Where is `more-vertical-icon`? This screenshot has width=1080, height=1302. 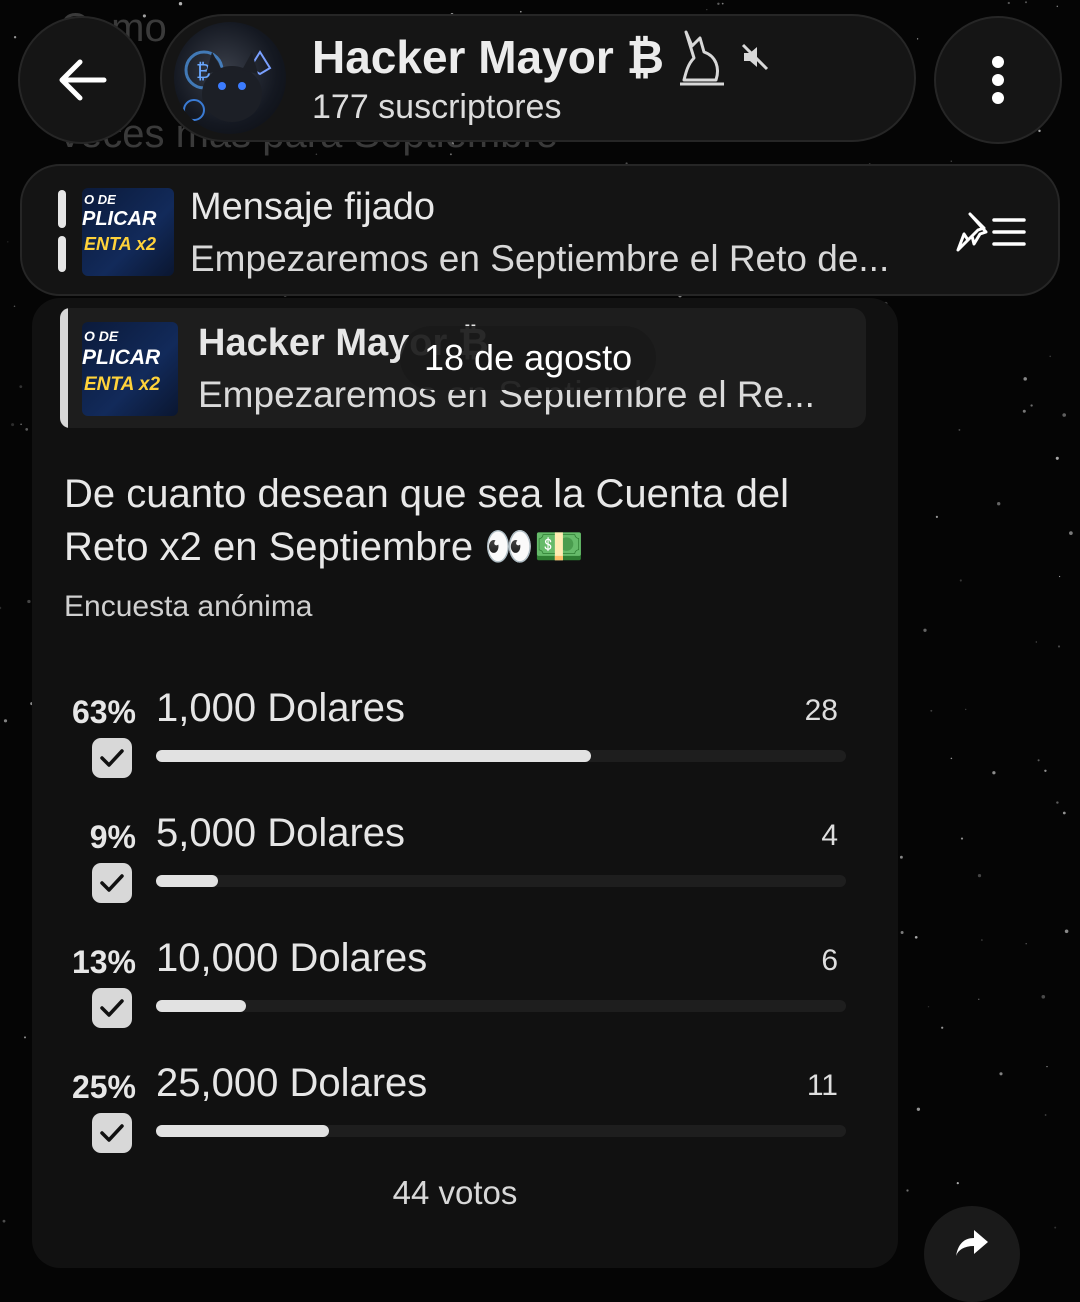
more-vertical-icon is located at coordinates (998, 80).